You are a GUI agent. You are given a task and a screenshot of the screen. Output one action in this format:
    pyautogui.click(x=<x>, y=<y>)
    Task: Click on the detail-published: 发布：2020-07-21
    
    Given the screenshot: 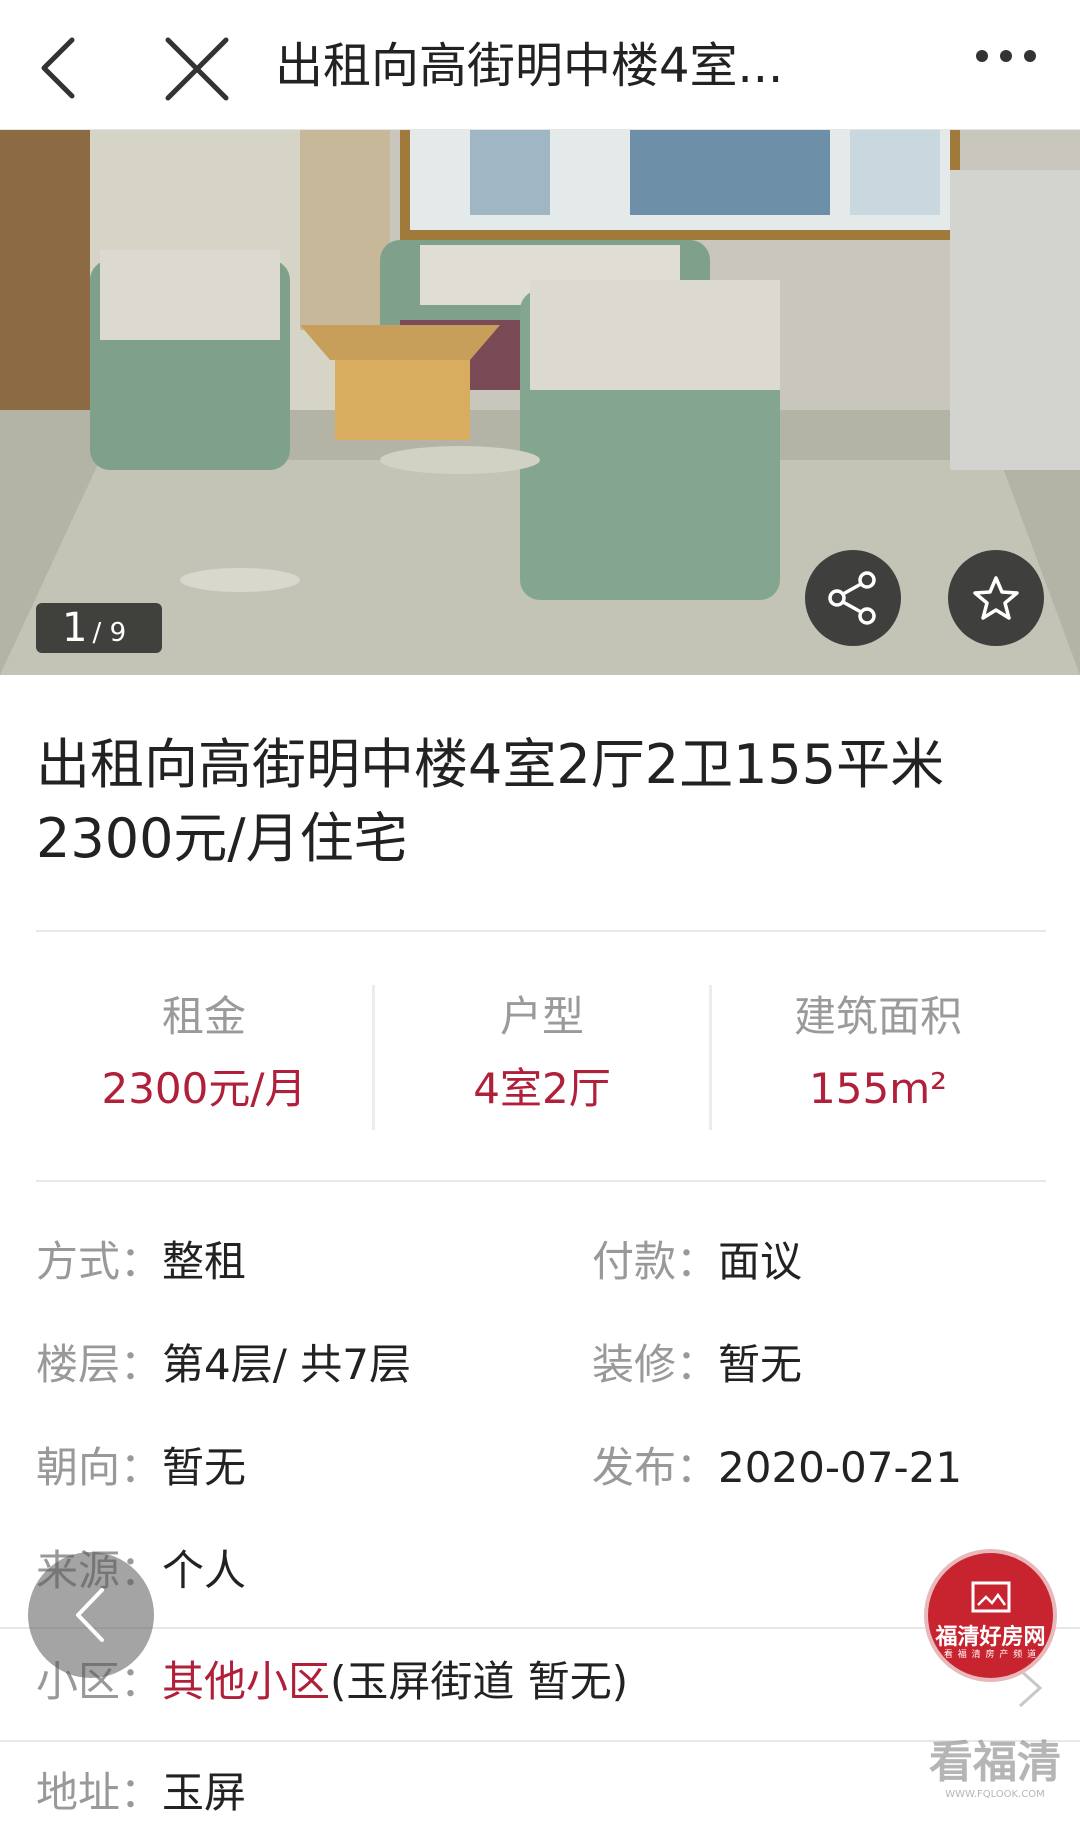 What is the action you would take?
    pyautogui.click(x=777, y=1468)
    